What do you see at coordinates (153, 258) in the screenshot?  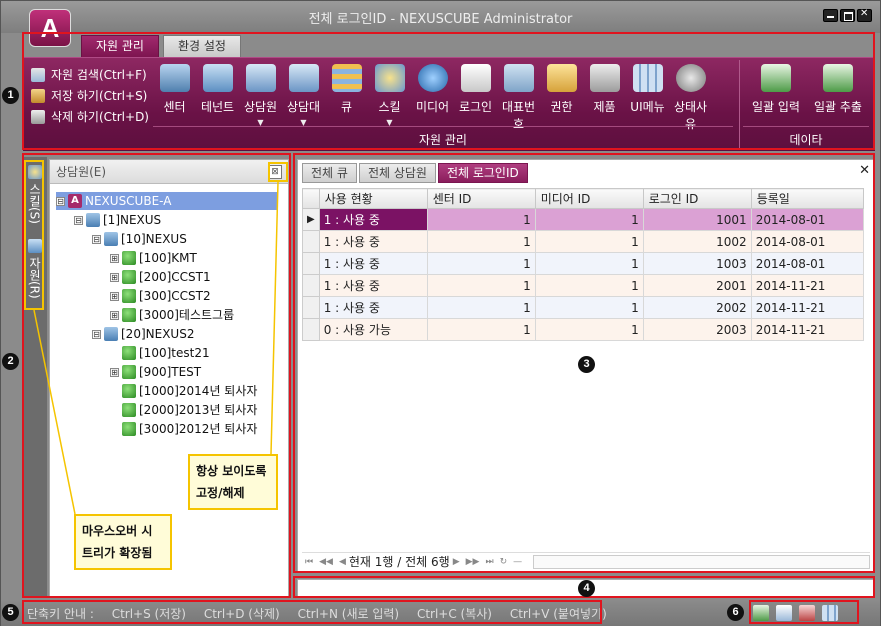 I see `tree-node: ⊞ [100]KMT` at bounding box center [153, 258].